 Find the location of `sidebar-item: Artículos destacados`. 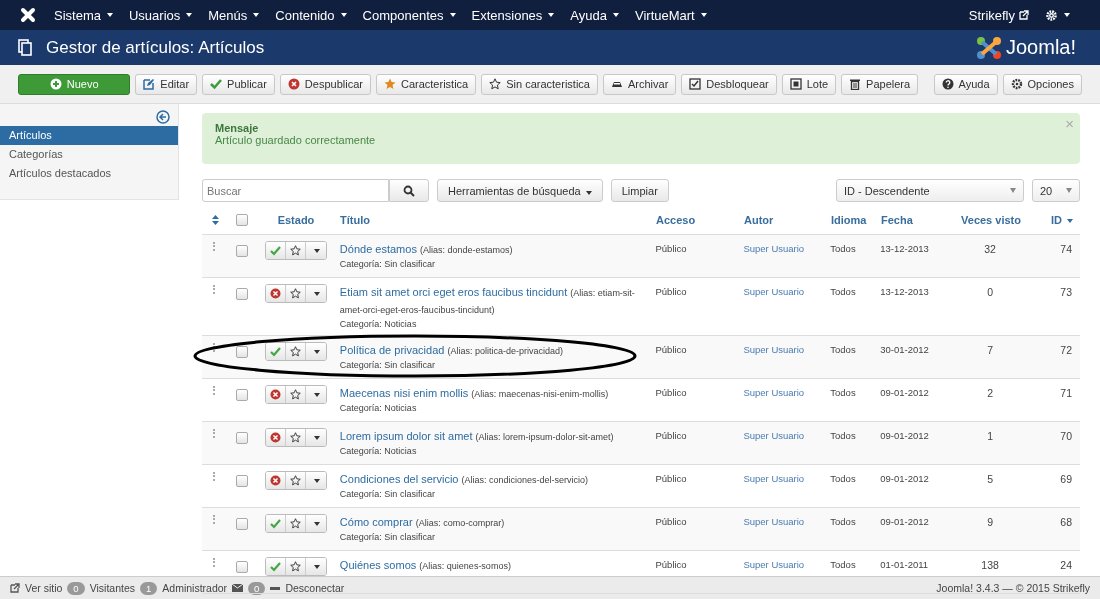

sidebar-item: Artículos destacados is located at coordinates (89, 173).